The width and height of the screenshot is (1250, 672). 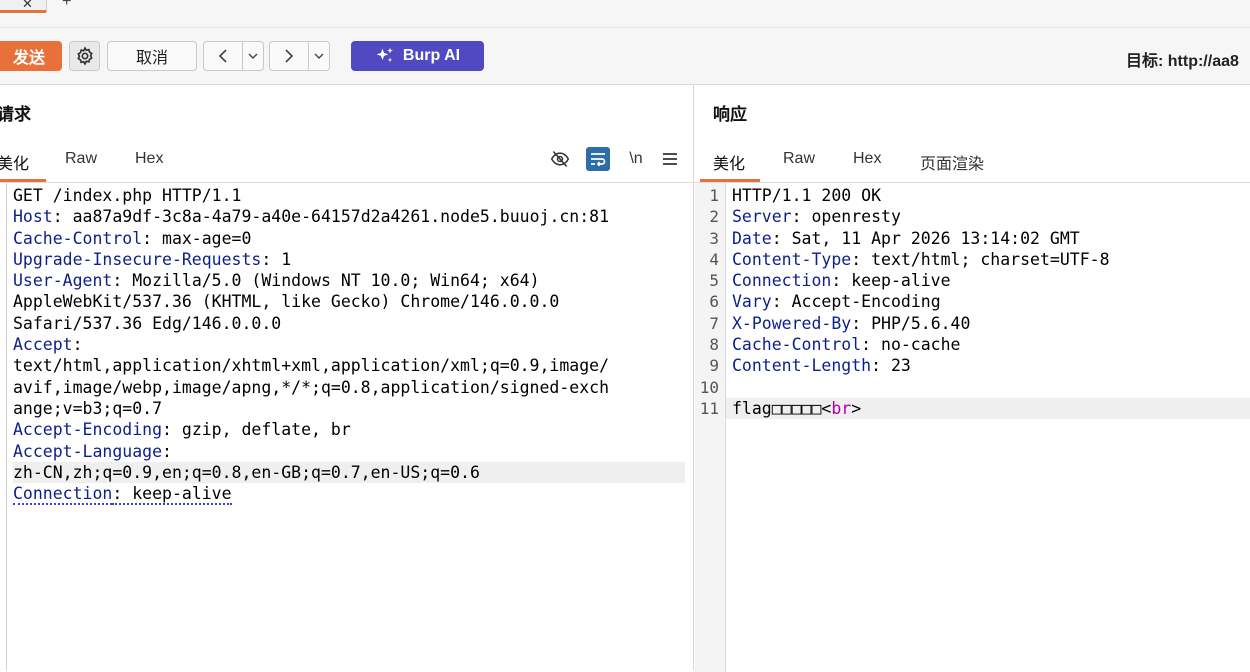 I want to click on tab-response-render: 页面渲染, so click(x=952, y=162).